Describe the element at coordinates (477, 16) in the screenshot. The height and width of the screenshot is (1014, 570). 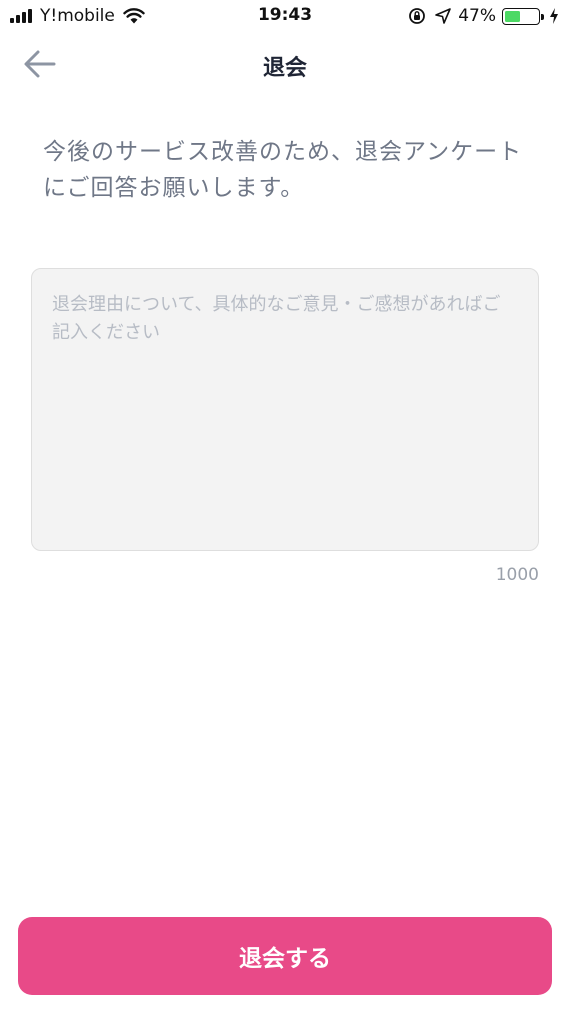
I see `battery-percent: 47%` at that location.